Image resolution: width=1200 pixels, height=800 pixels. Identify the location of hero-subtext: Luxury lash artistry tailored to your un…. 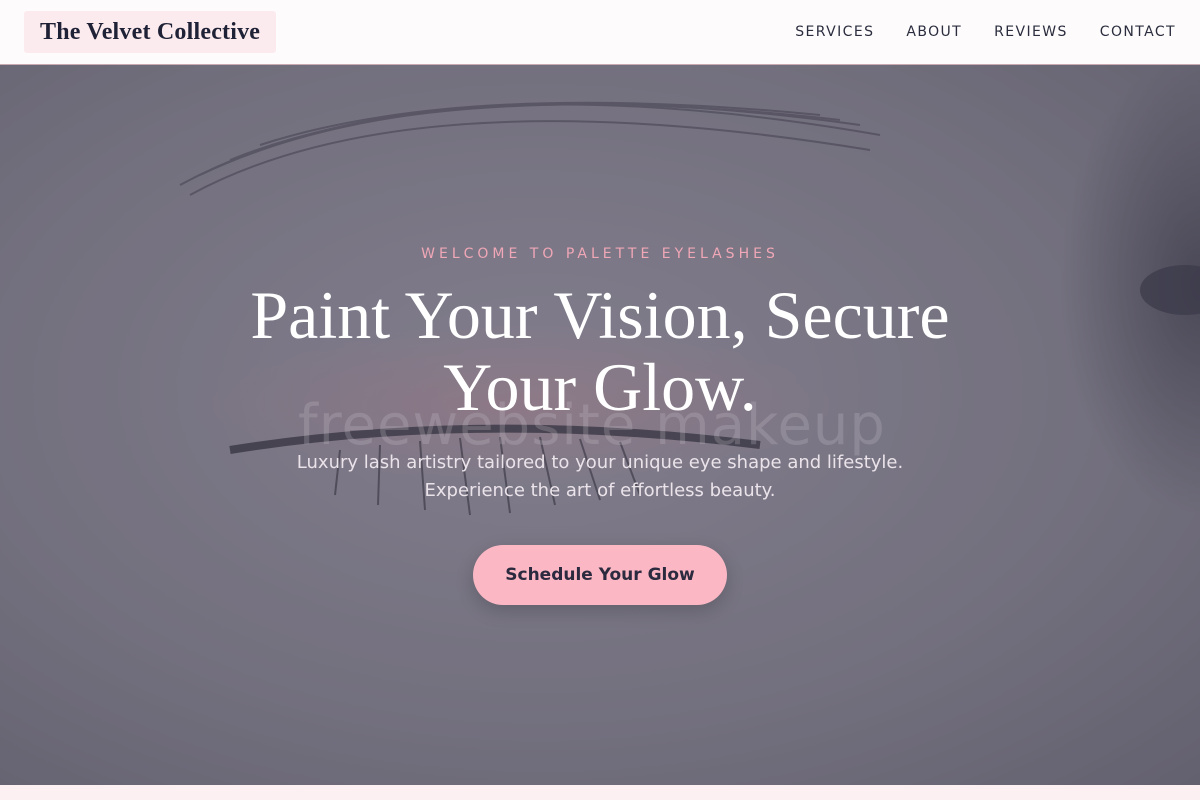
(600, 476).